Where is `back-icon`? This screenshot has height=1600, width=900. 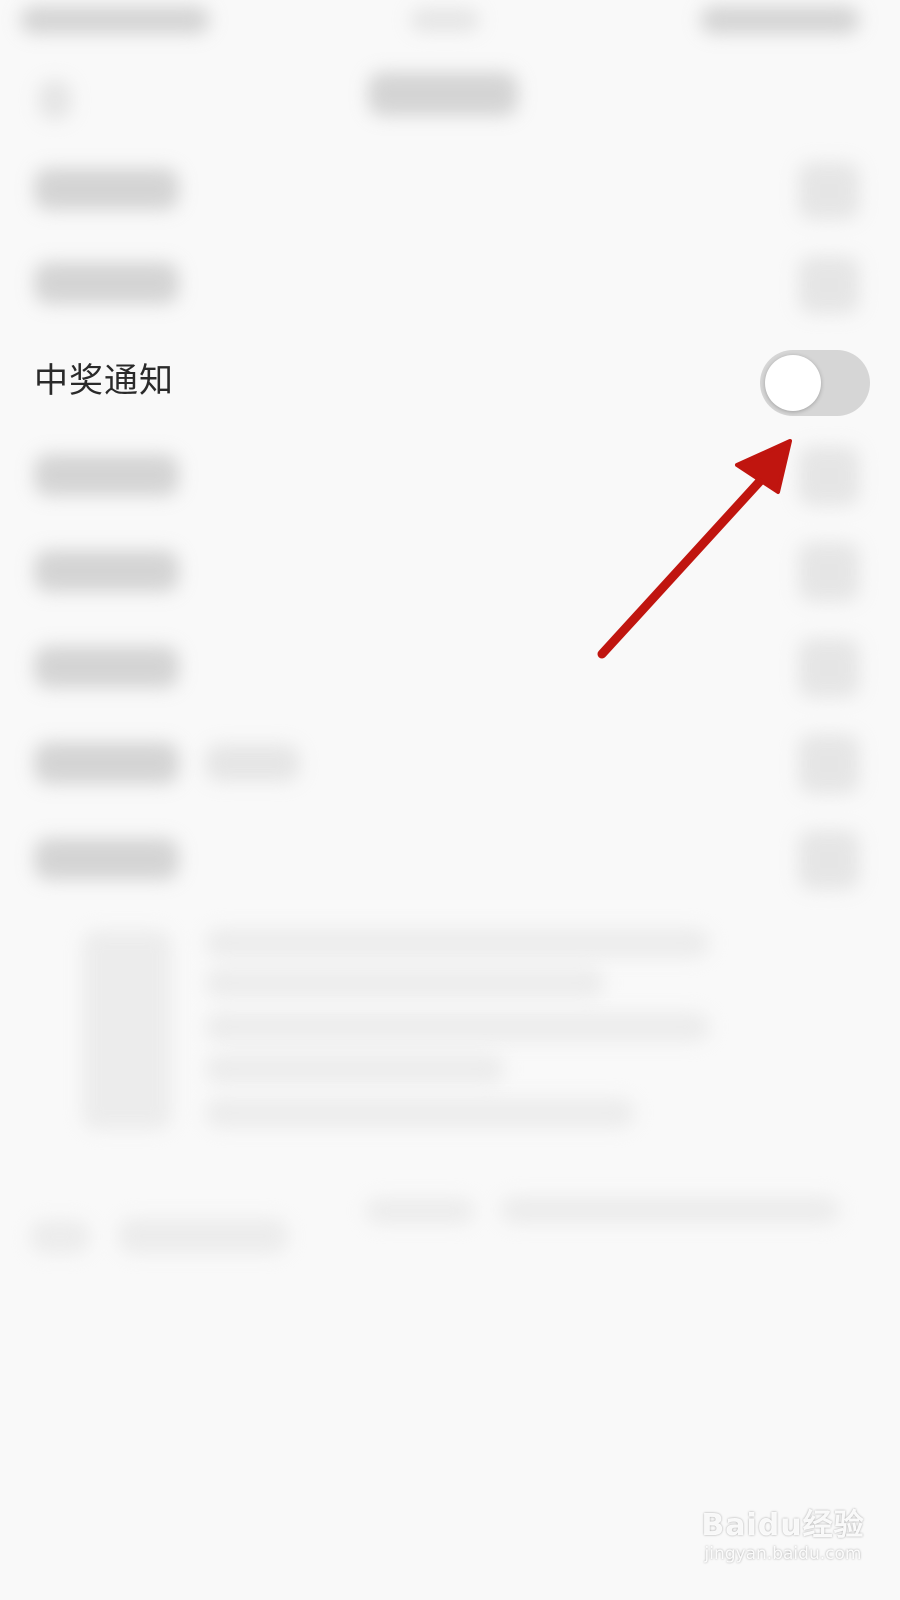 back-icon is located at coordinates (55, 100).